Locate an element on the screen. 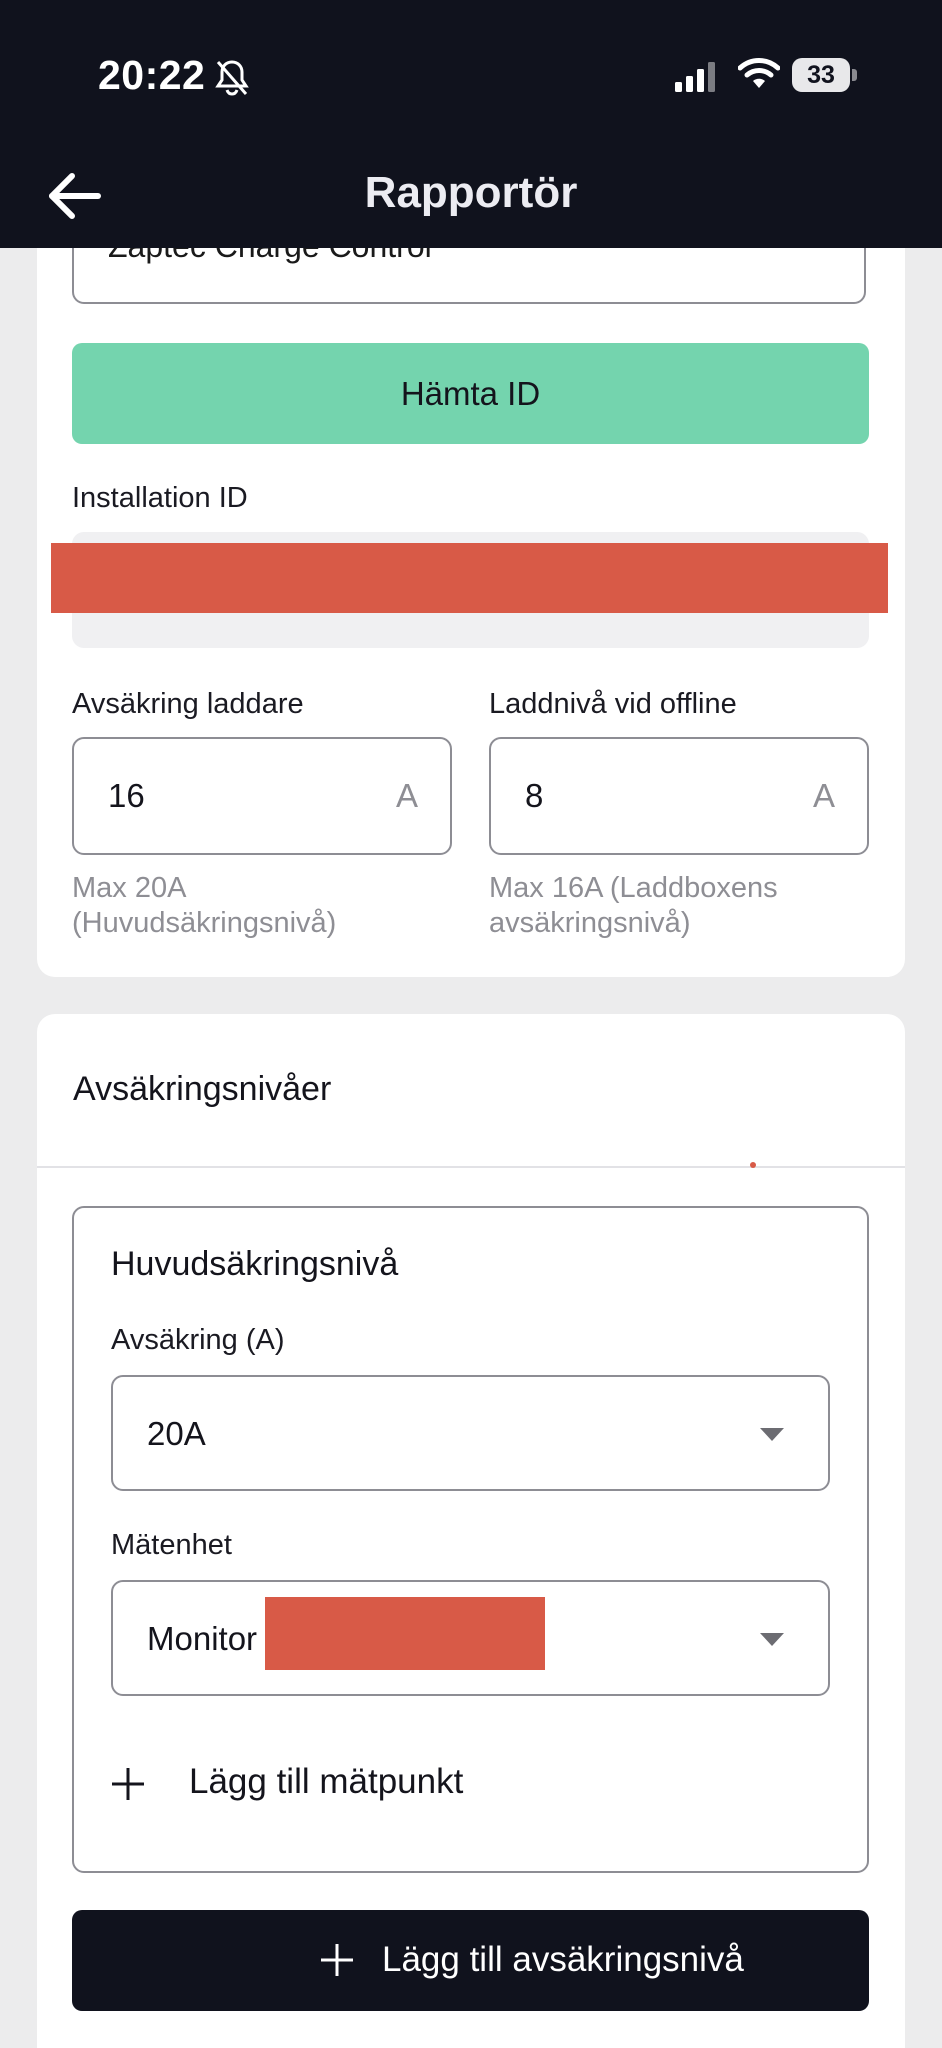 The height and width of the screenshot is (2048, 942). fuse-level-title: Huvudsäkringsnivå is located at coordinates (255, 1264).